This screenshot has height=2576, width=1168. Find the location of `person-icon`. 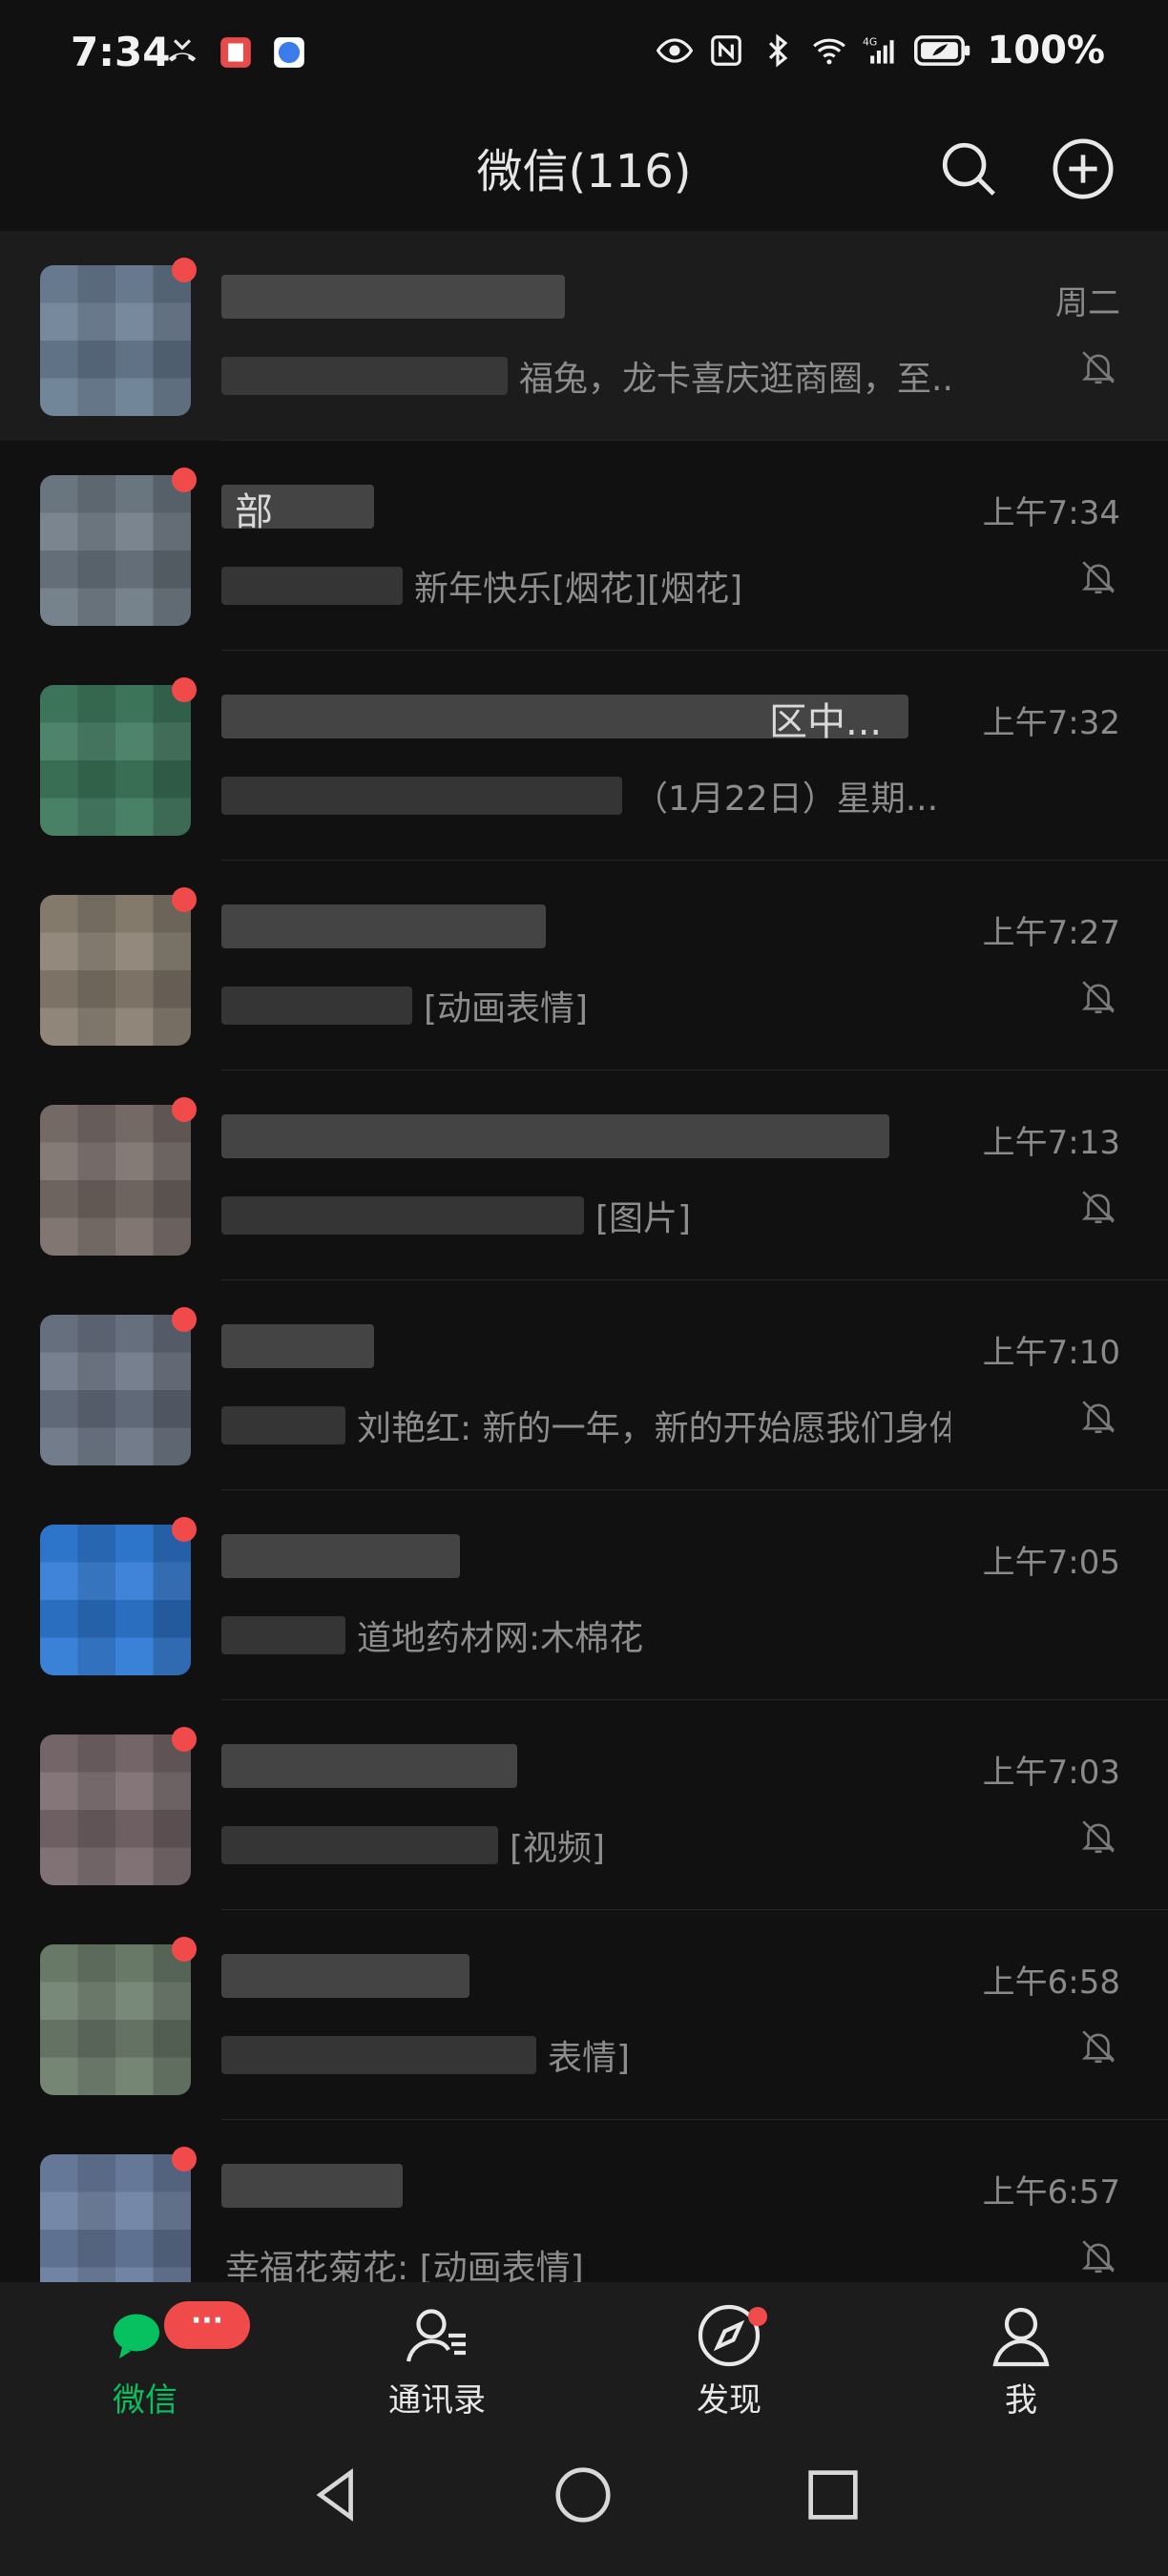

person-icon is located at coordinates (1021, 2337).